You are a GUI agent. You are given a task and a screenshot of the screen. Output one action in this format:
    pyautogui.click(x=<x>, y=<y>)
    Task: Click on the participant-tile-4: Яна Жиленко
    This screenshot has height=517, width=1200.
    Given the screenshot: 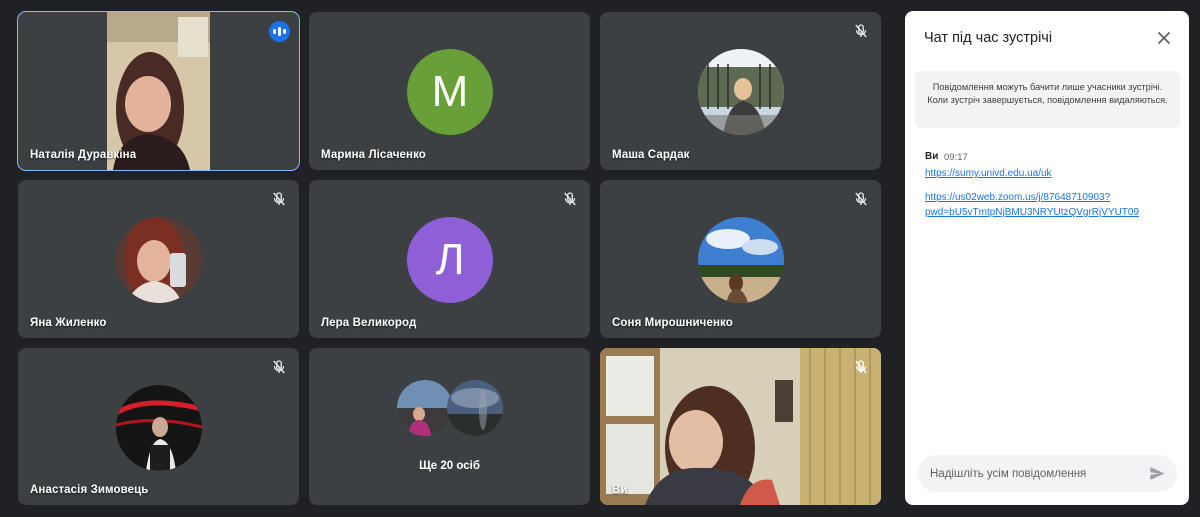 What is the action you would take?
    pyautogui.click(x=158, y=259)
    